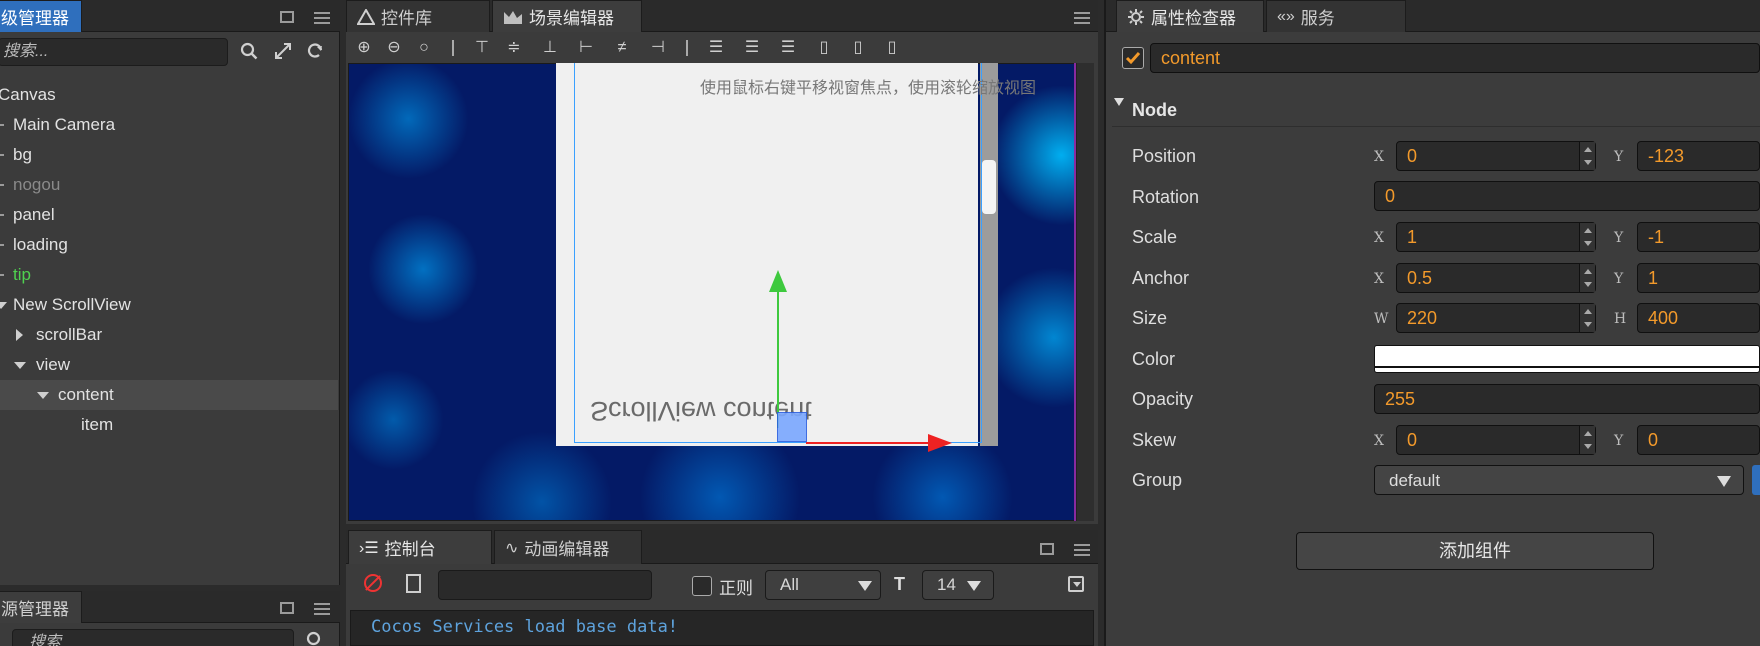 The height and width of the screenshot is (646, 1760). What do you see at coordinates (1496, 156) in the screenshot?
I see `position-x-input: 0` at bounding box center [1496, 156].